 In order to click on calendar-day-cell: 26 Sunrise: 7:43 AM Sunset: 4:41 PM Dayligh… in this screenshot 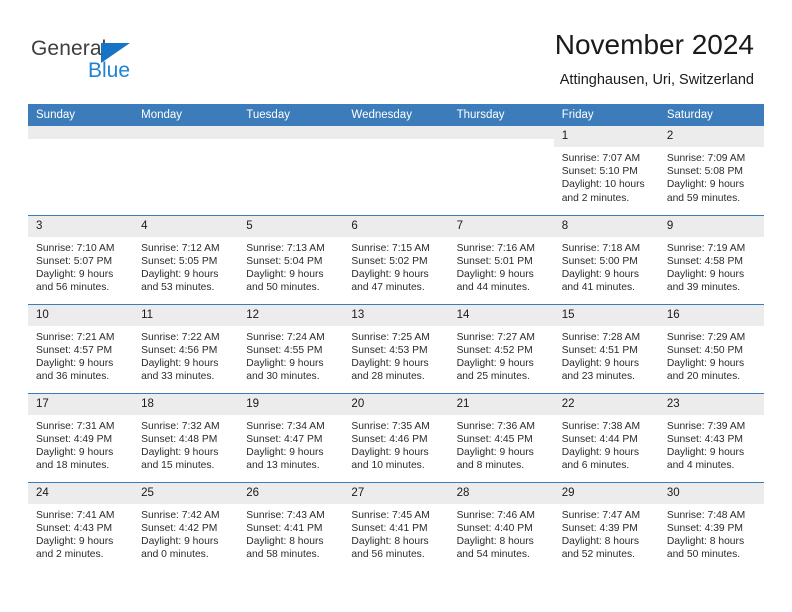, I will do `click(291, 526)`.